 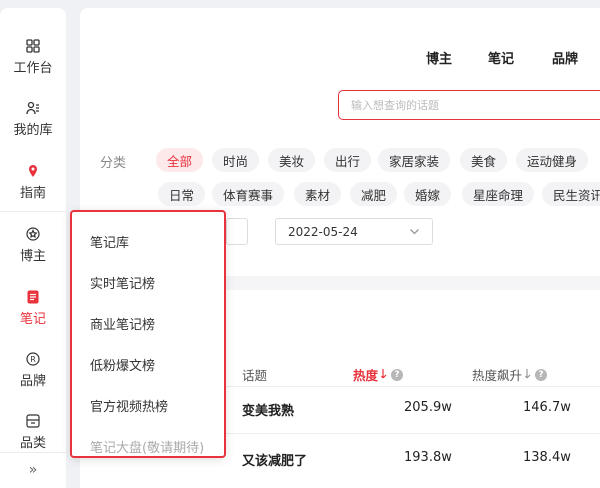 I want to click on search-input: 输入想查询的话题, so click(x=469, y=105).